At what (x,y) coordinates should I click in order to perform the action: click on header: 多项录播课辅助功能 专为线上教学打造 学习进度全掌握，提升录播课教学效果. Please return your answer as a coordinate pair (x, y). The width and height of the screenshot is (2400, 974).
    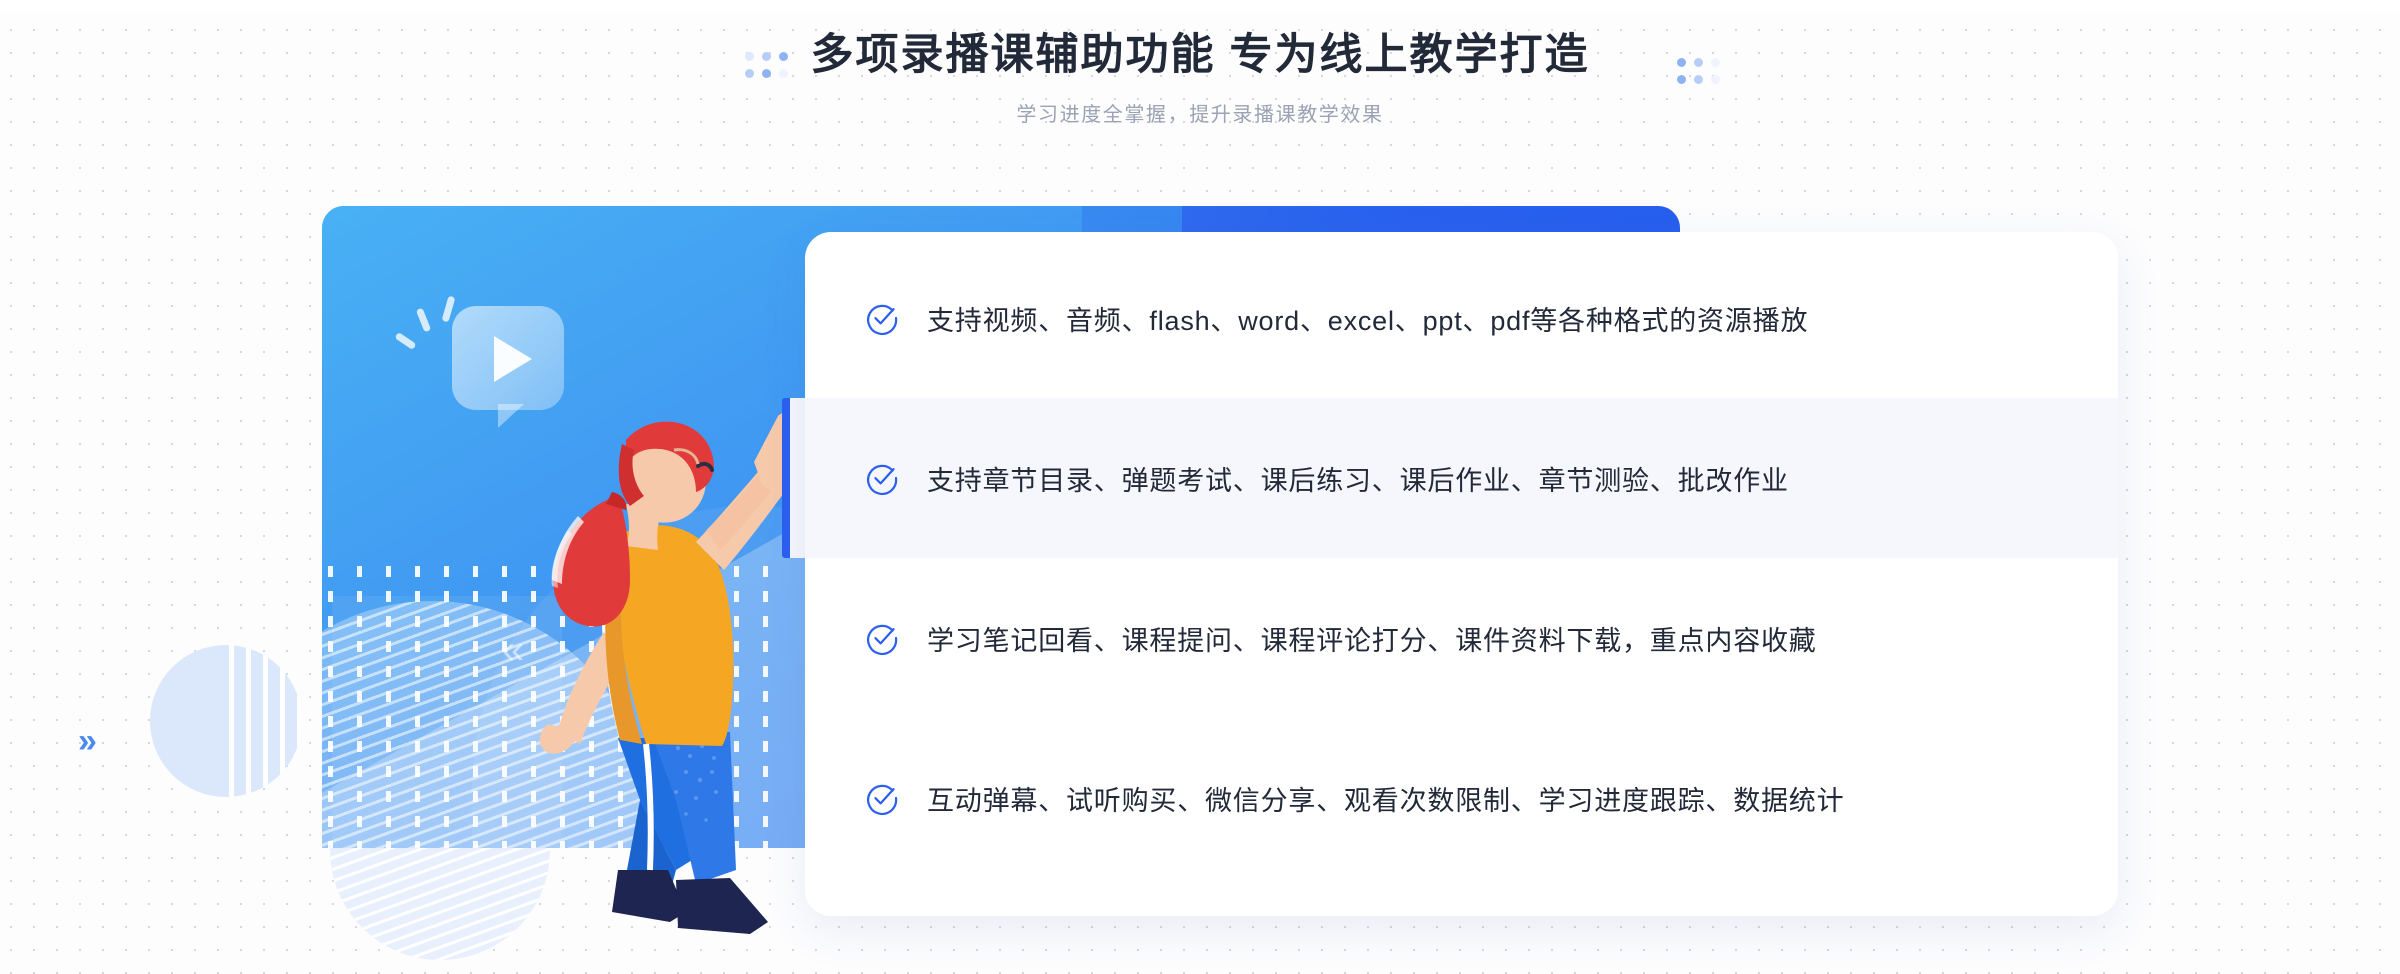
    Looking at the image, I should click on (1200, 63).